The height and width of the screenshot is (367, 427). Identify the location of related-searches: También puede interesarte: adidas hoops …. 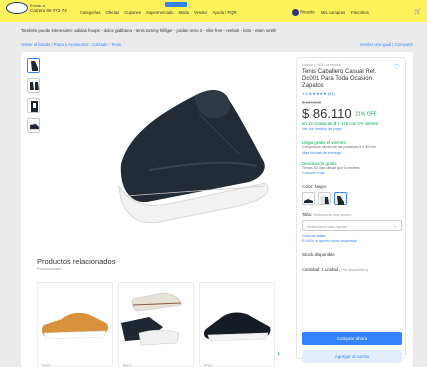
(148, 30).